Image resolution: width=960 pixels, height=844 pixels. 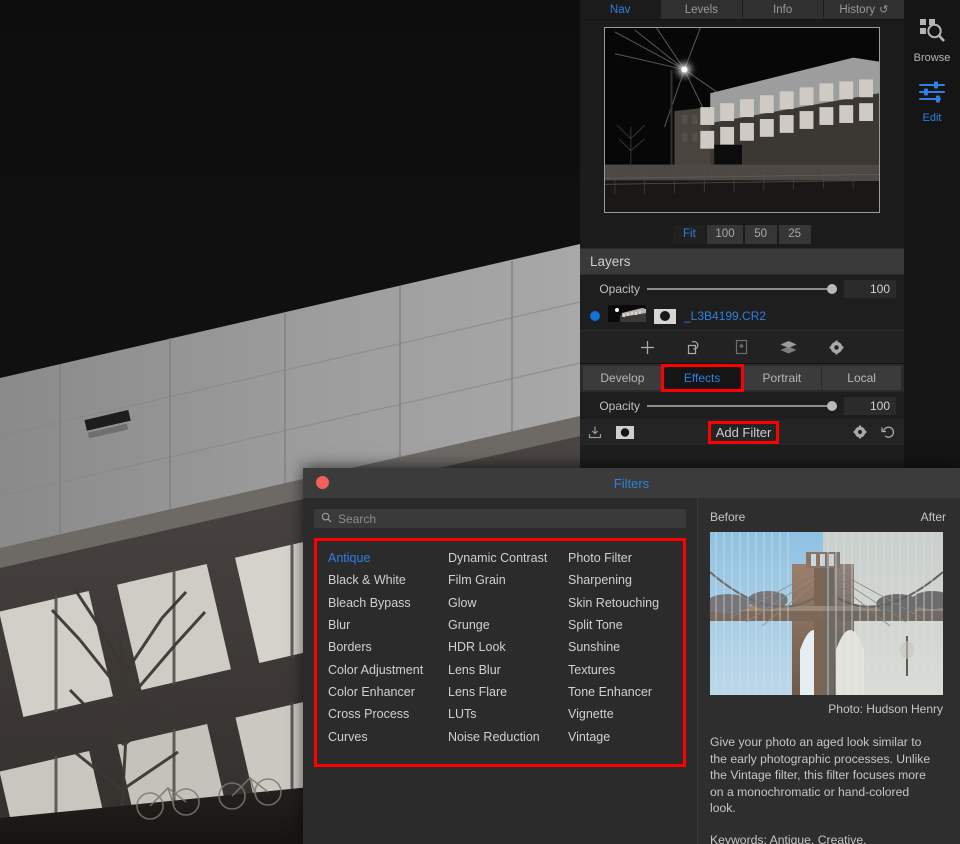 What do you see at coordinates (932, 32) in the screenshot?
I see `browse-icon` at bounding box center [932, 32].